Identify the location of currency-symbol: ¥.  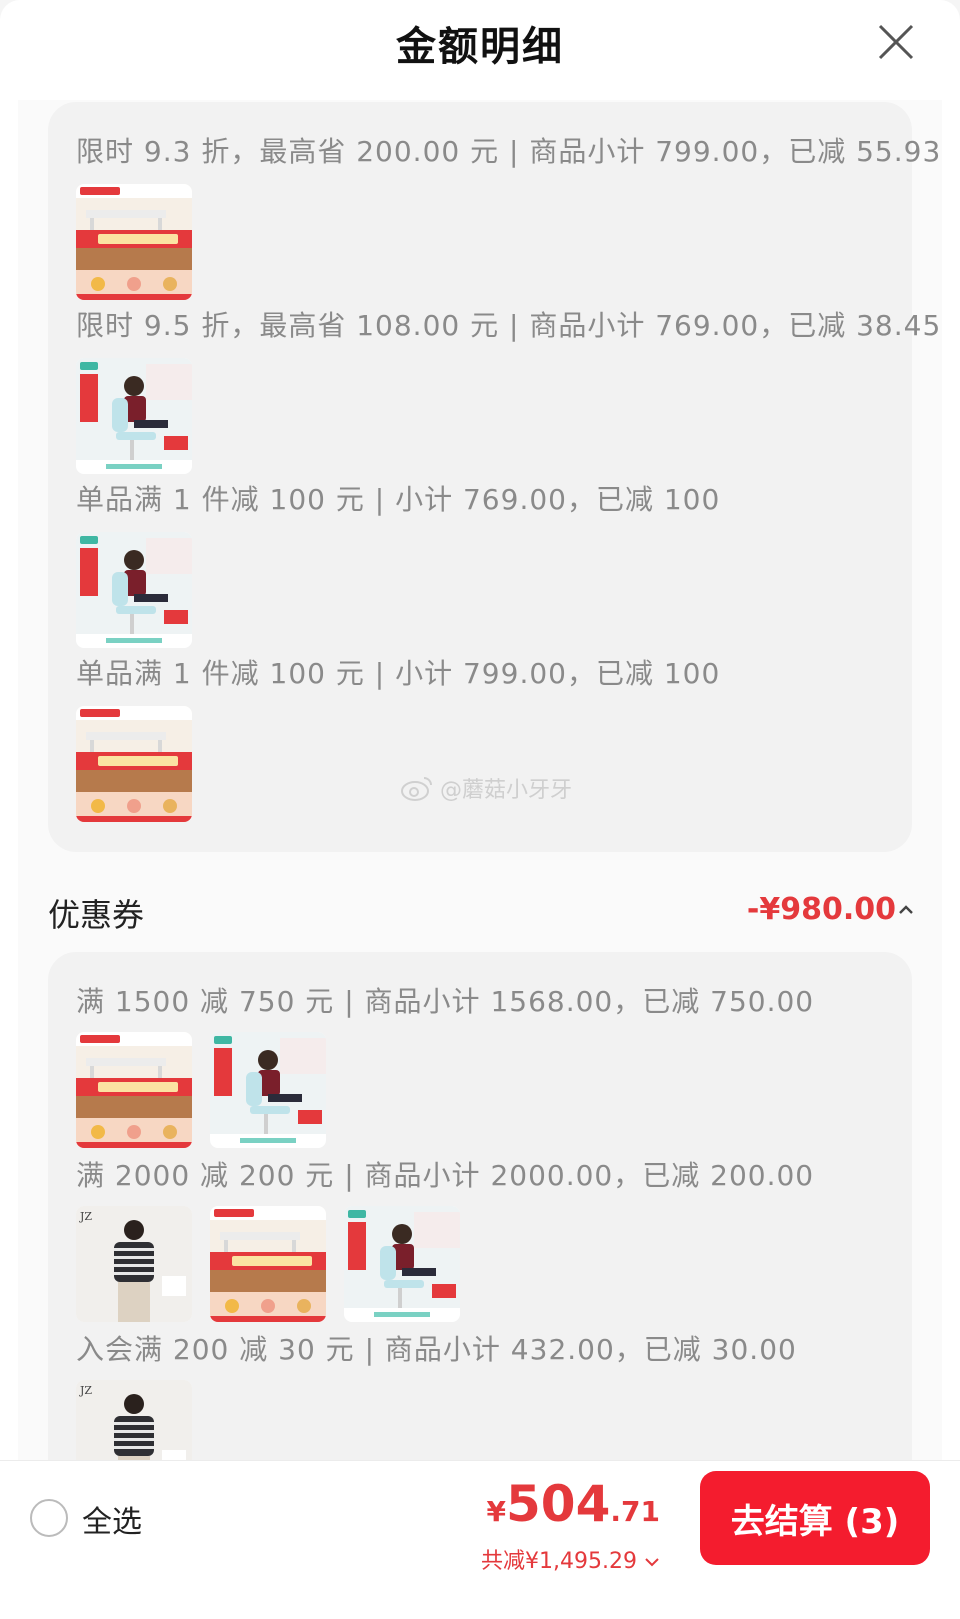
(496, 1511).